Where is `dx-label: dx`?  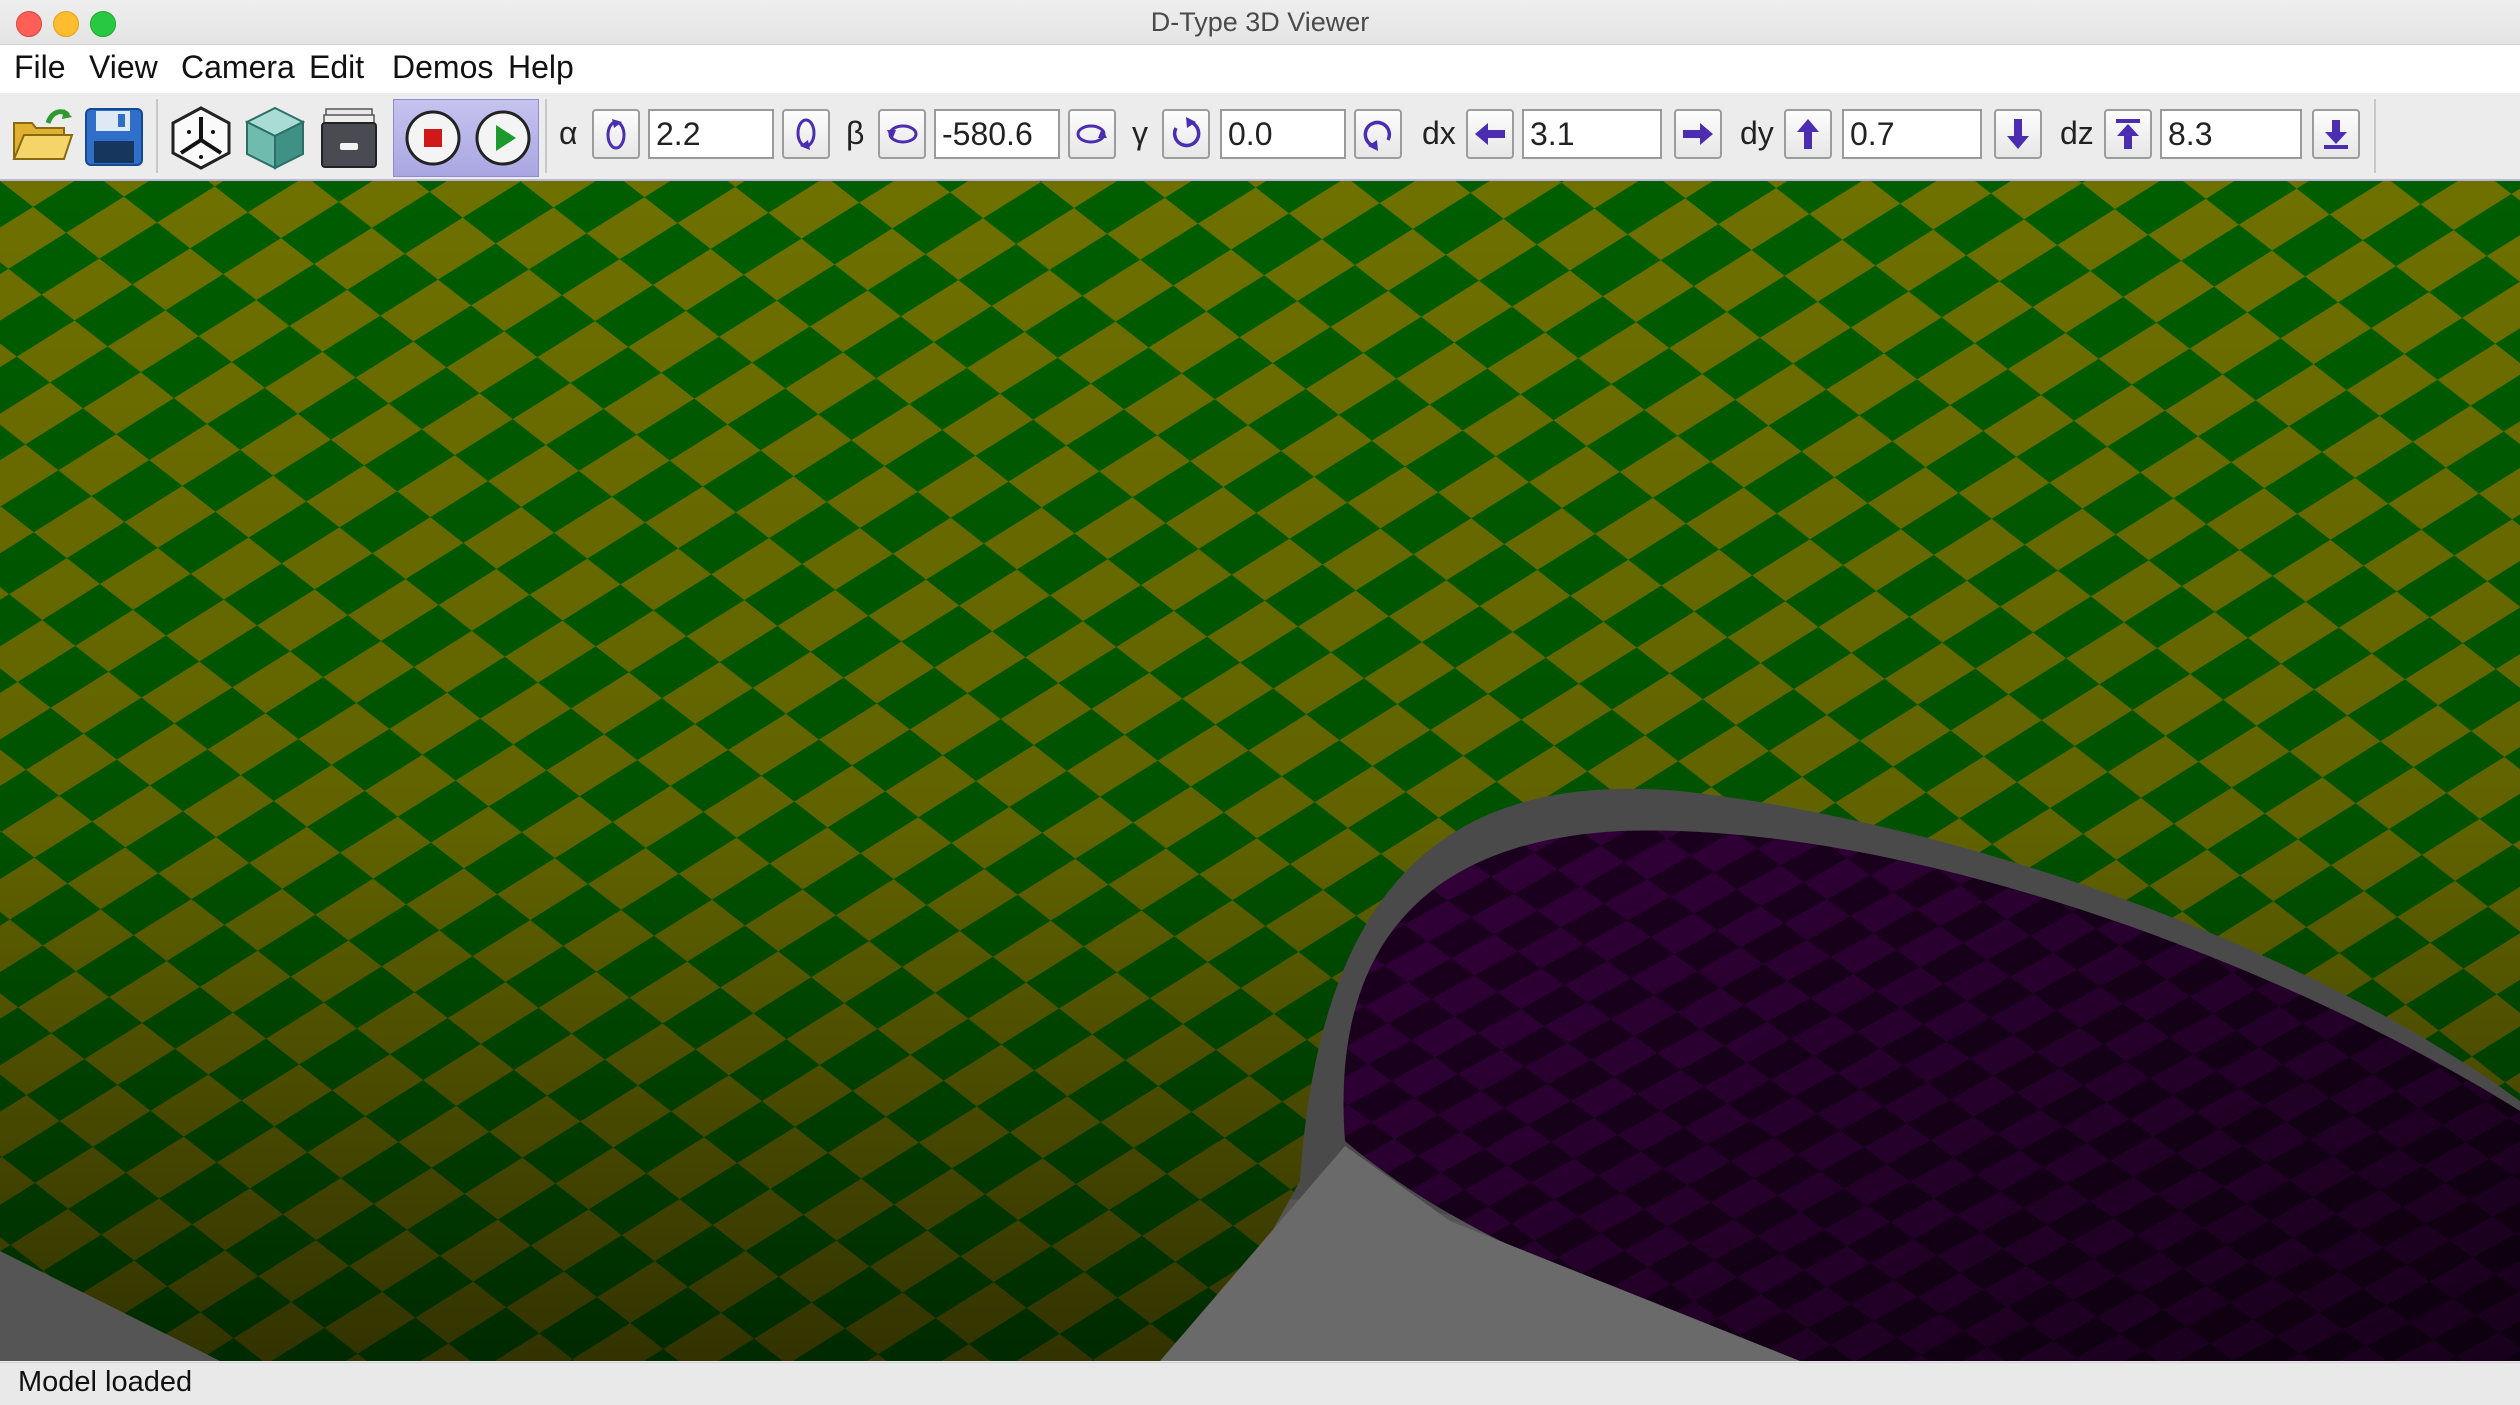
dx-label: dx is located at coordinates (1439, 133).